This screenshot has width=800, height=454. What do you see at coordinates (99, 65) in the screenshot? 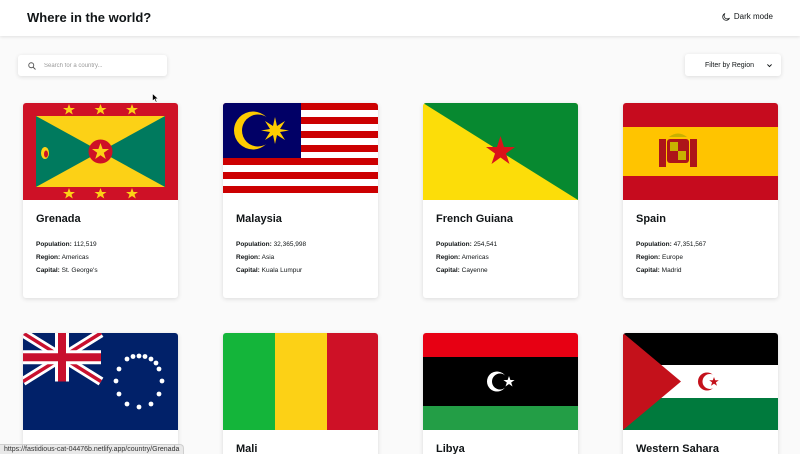
I see `search-input` at bounding box center [99, 65].